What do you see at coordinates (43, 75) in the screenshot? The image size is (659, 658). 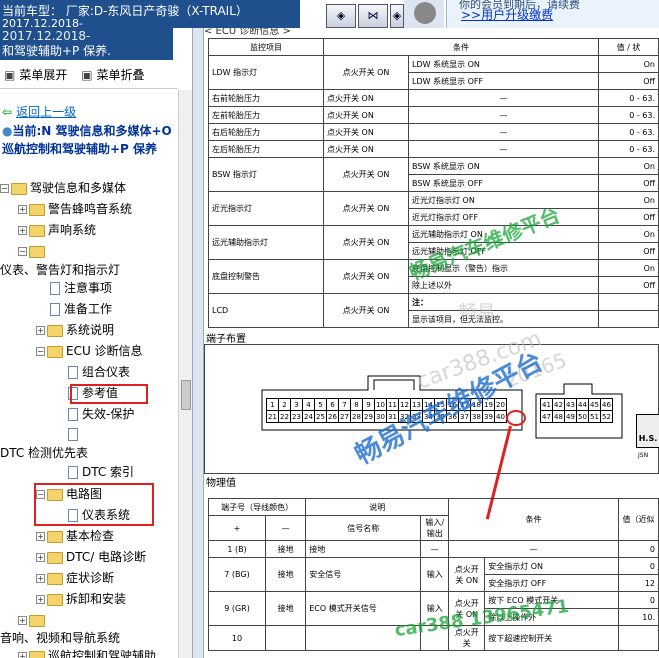 I see `expand-all-link: 菜单展开` at bounding box center [43, 75].